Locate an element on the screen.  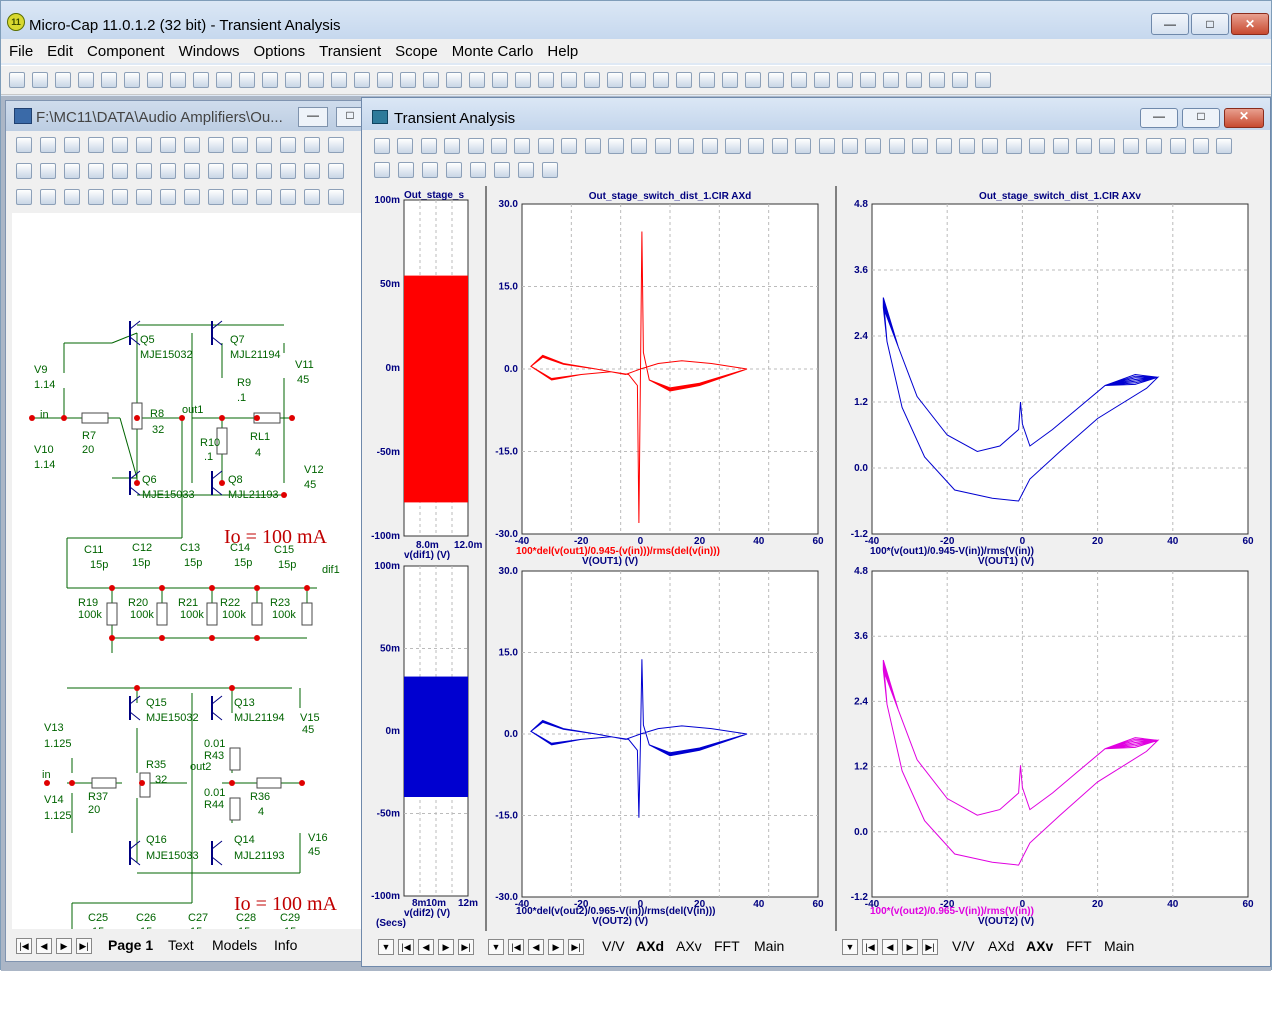
mid-last-button: ▶| is located at coordinates (576, 947).